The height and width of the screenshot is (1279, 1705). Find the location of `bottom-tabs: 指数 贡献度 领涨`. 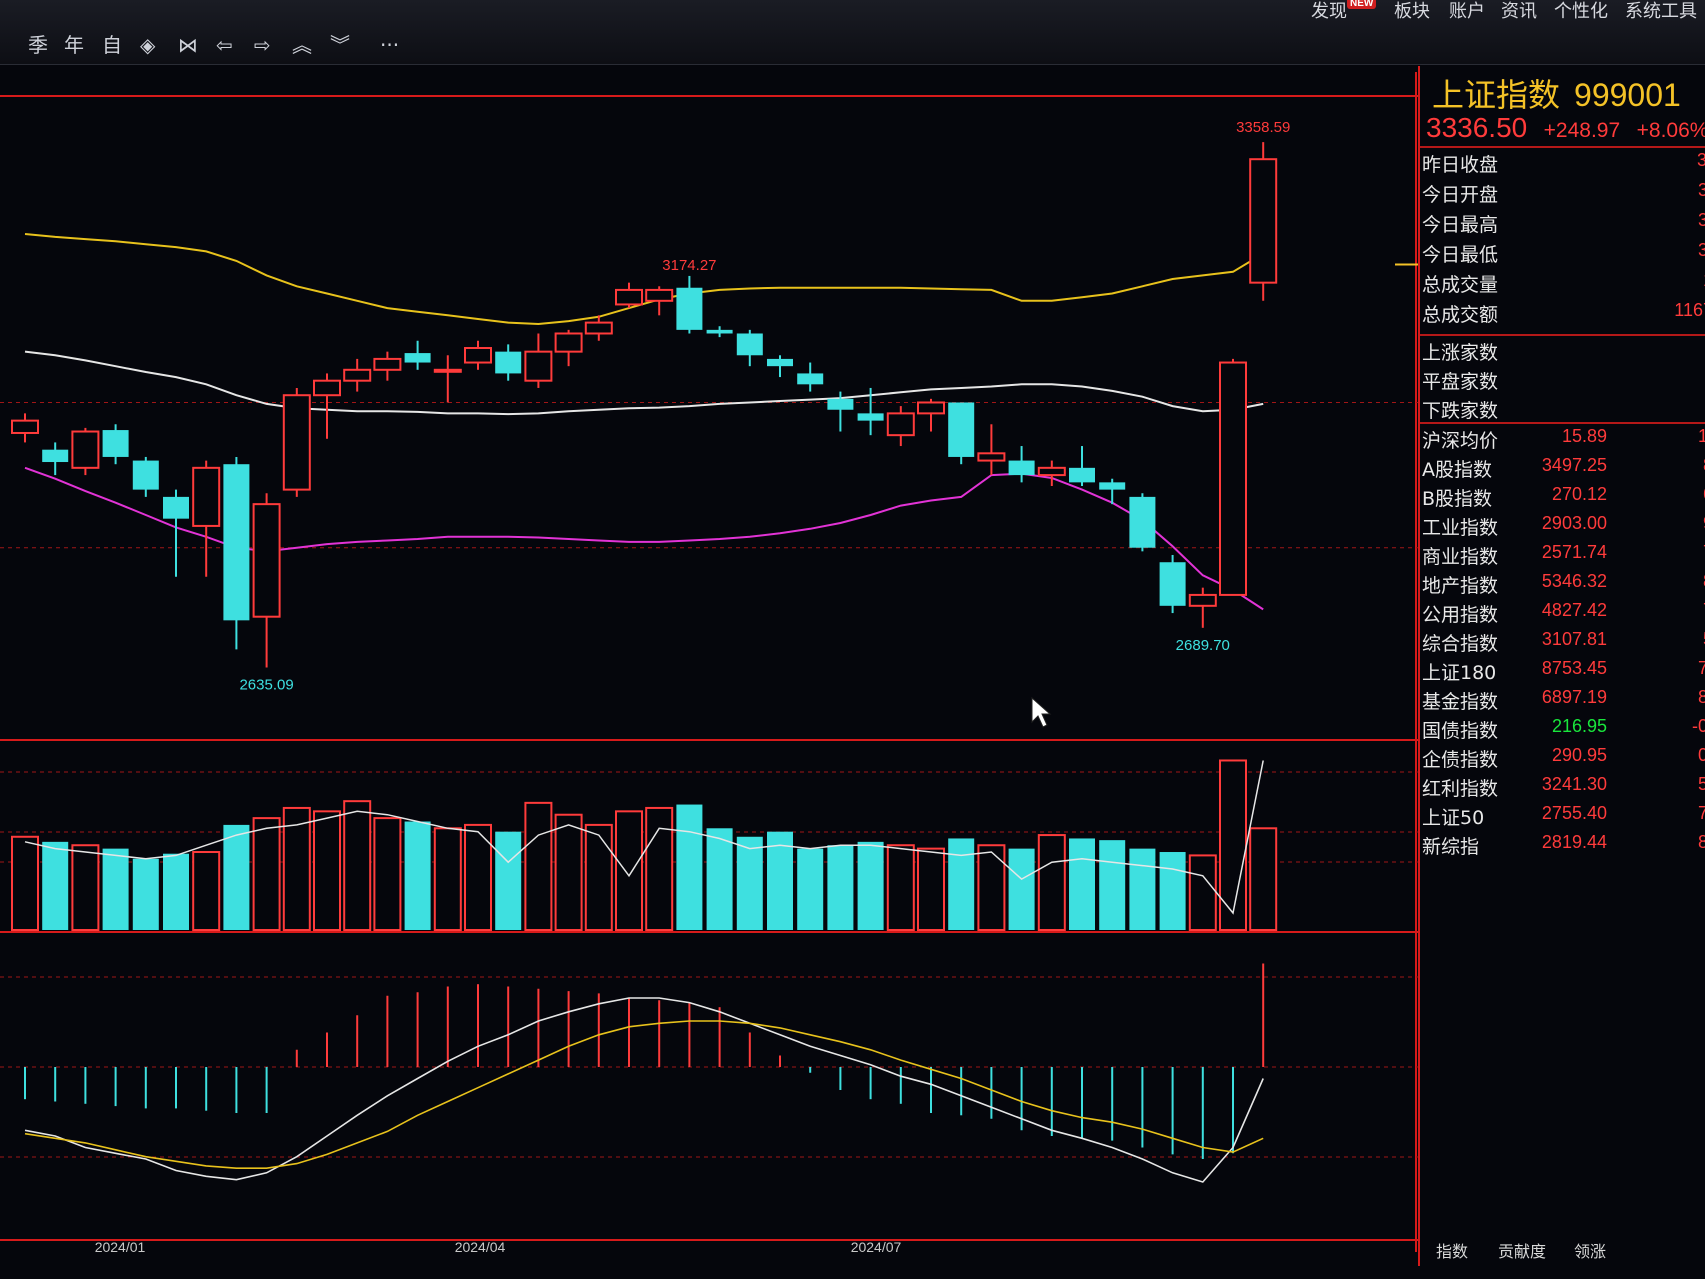

bottom-tabs: 指数 贡献度 领涨 is located at coordinates (1561, 1251).